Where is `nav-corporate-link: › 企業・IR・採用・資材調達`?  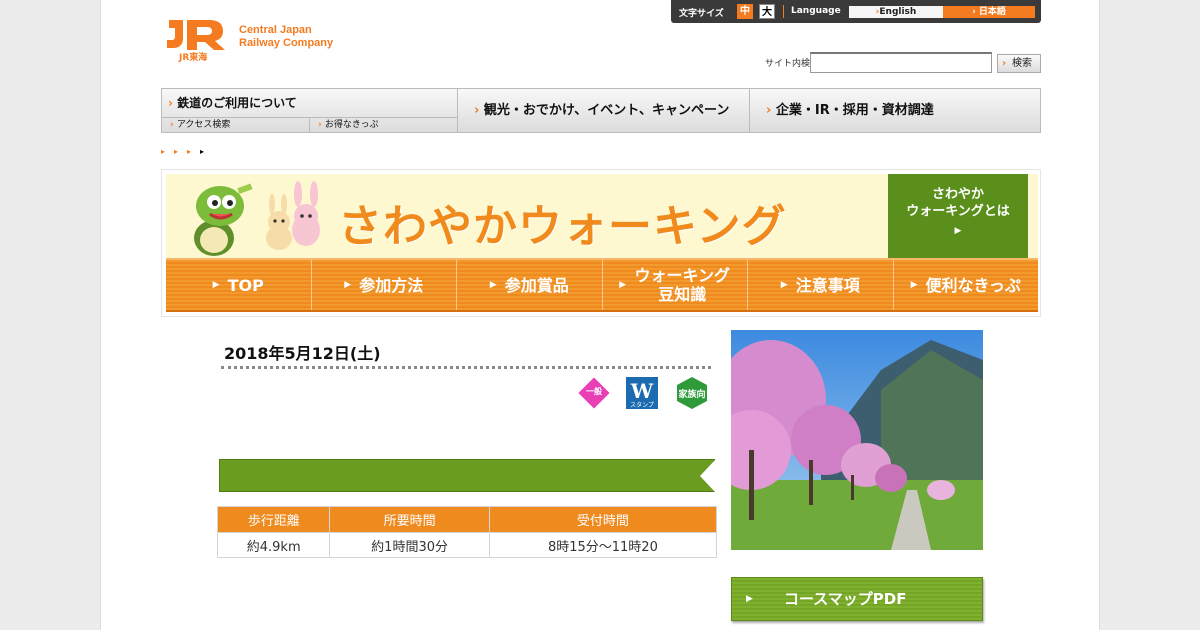 nav-corporate-link: › 企業・IR・採用・資材調達 is located at coordinates (895, 110).